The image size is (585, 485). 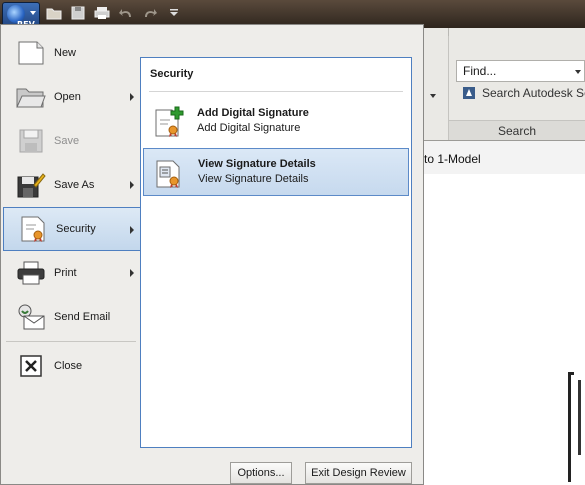 What do you see at coordinates (150, 13) in the screenshot?
I see `redo-icon` at bounding box center [150, 13].